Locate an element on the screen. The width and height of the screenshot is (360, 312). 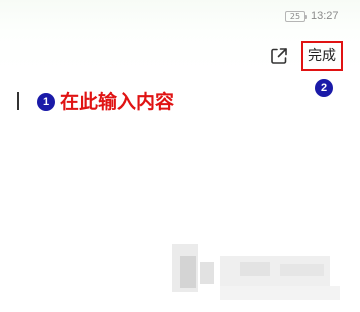
open-external-icon is located at coordinates (279, 56).